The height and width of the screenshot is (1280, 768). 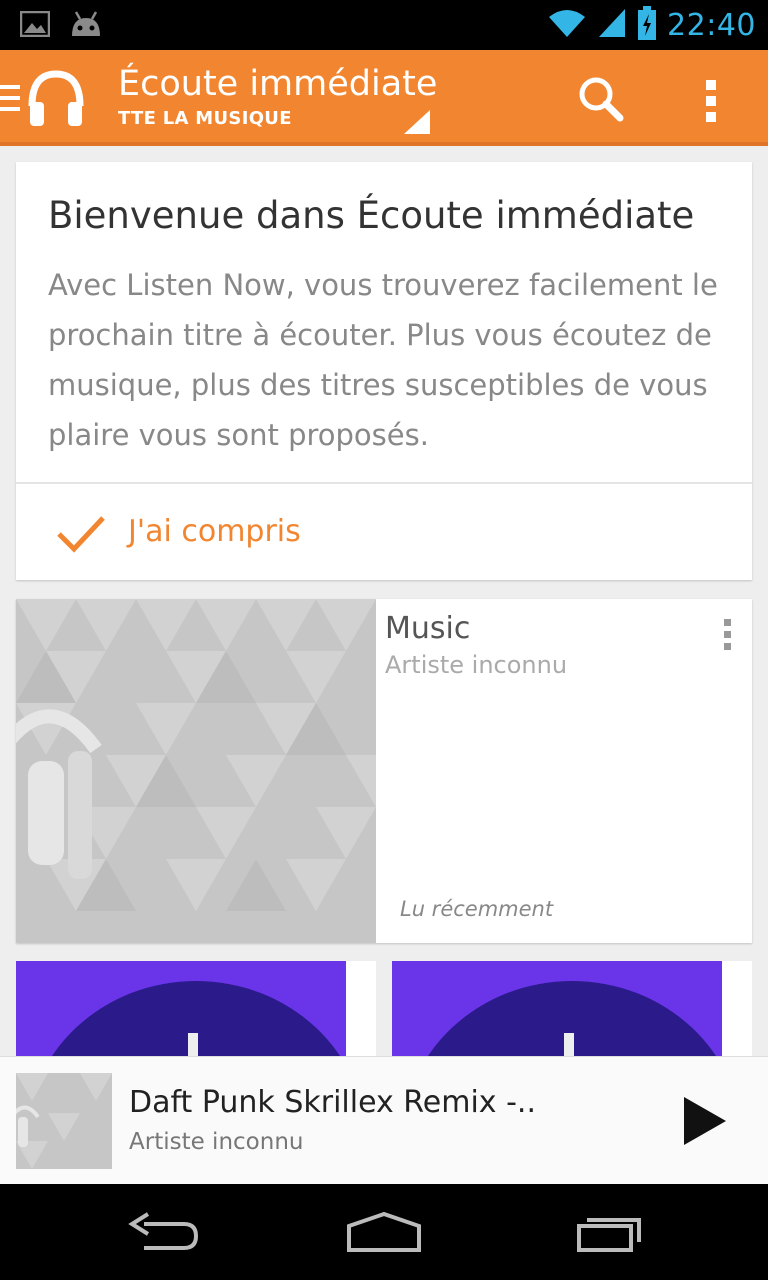 What do you see at coordinates (610, 1232) in the screenshot?
I see `recent-apps-icon` at bounding box center [610, 1232].